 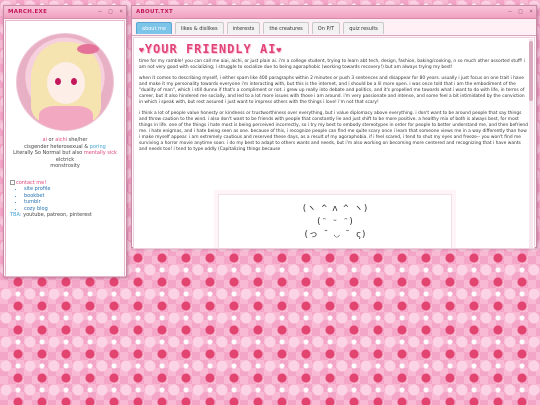 What do you see at coordinates (65, 12) in the screenshot?
I see `profile-window-titlebar: MARCH.EXE – □ ×` at bounding box center [65, 12].